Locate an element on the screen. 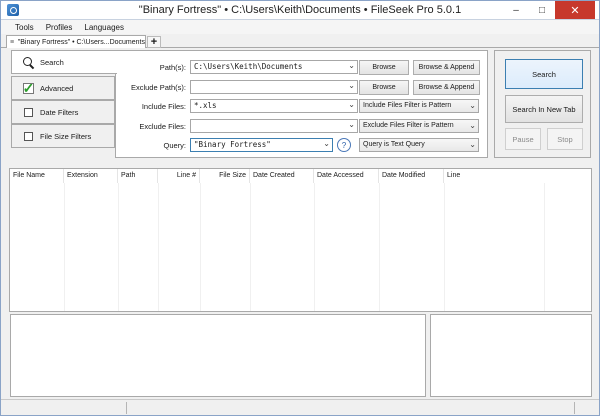 This screenshot has width=600, height=416. query-mode-select: Query is Text Query ⌄ is located at coordinates (419, 145).